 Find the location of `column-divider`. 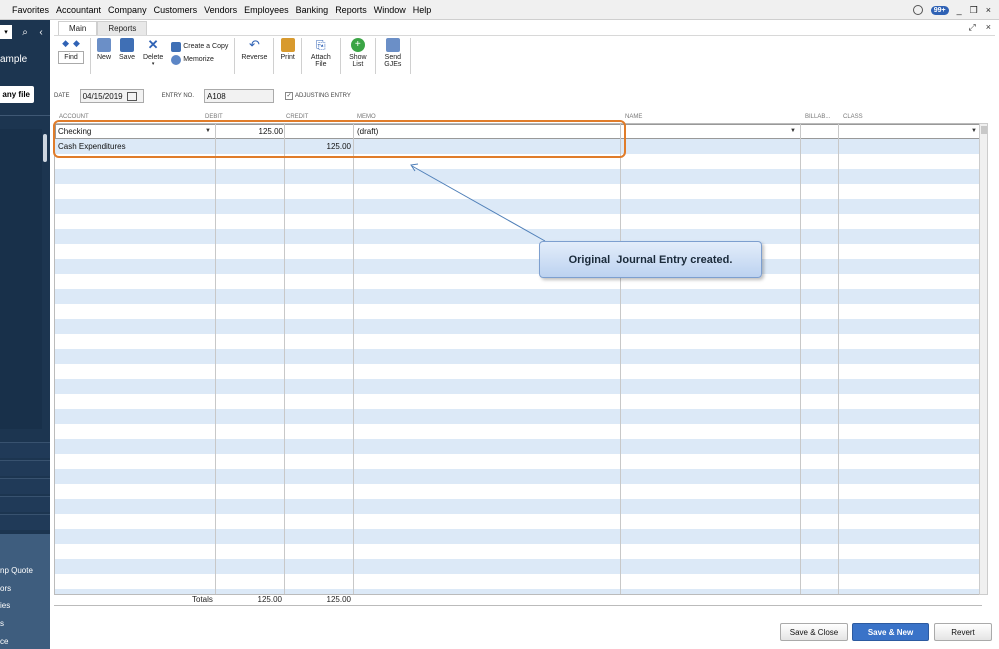

column-divider is located at coordinates (284, 359).